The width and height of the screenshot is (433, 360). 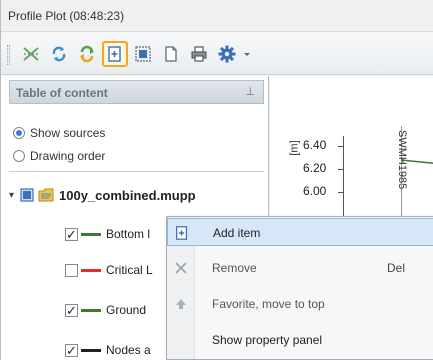 I want to click on layer-label: Critical L, so click(x=129, y=270).